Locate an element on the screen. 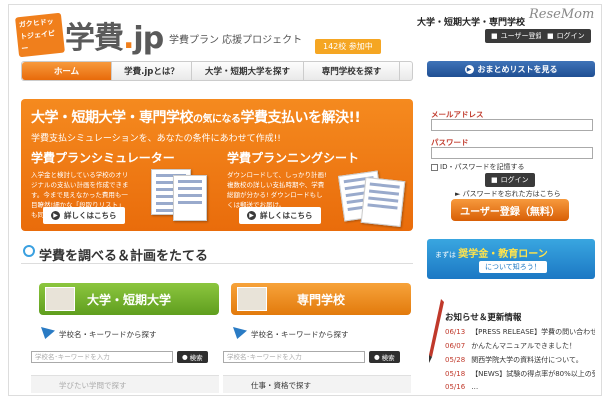 The width and height of the screenshot is (610, 400). planning-sheet-more-button: ▶ 詳しくはこちら is located at coordinates (280, 215).